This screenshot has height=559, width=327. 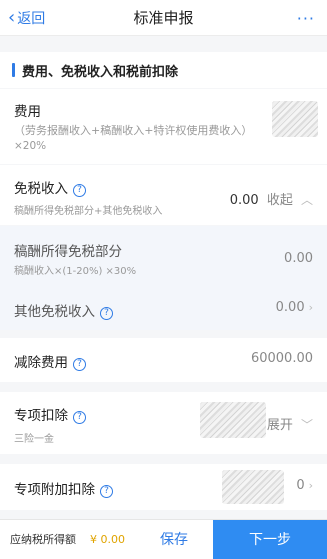 I want to click on chevron-down-icon: ﹀, so click(x=306, y=425).